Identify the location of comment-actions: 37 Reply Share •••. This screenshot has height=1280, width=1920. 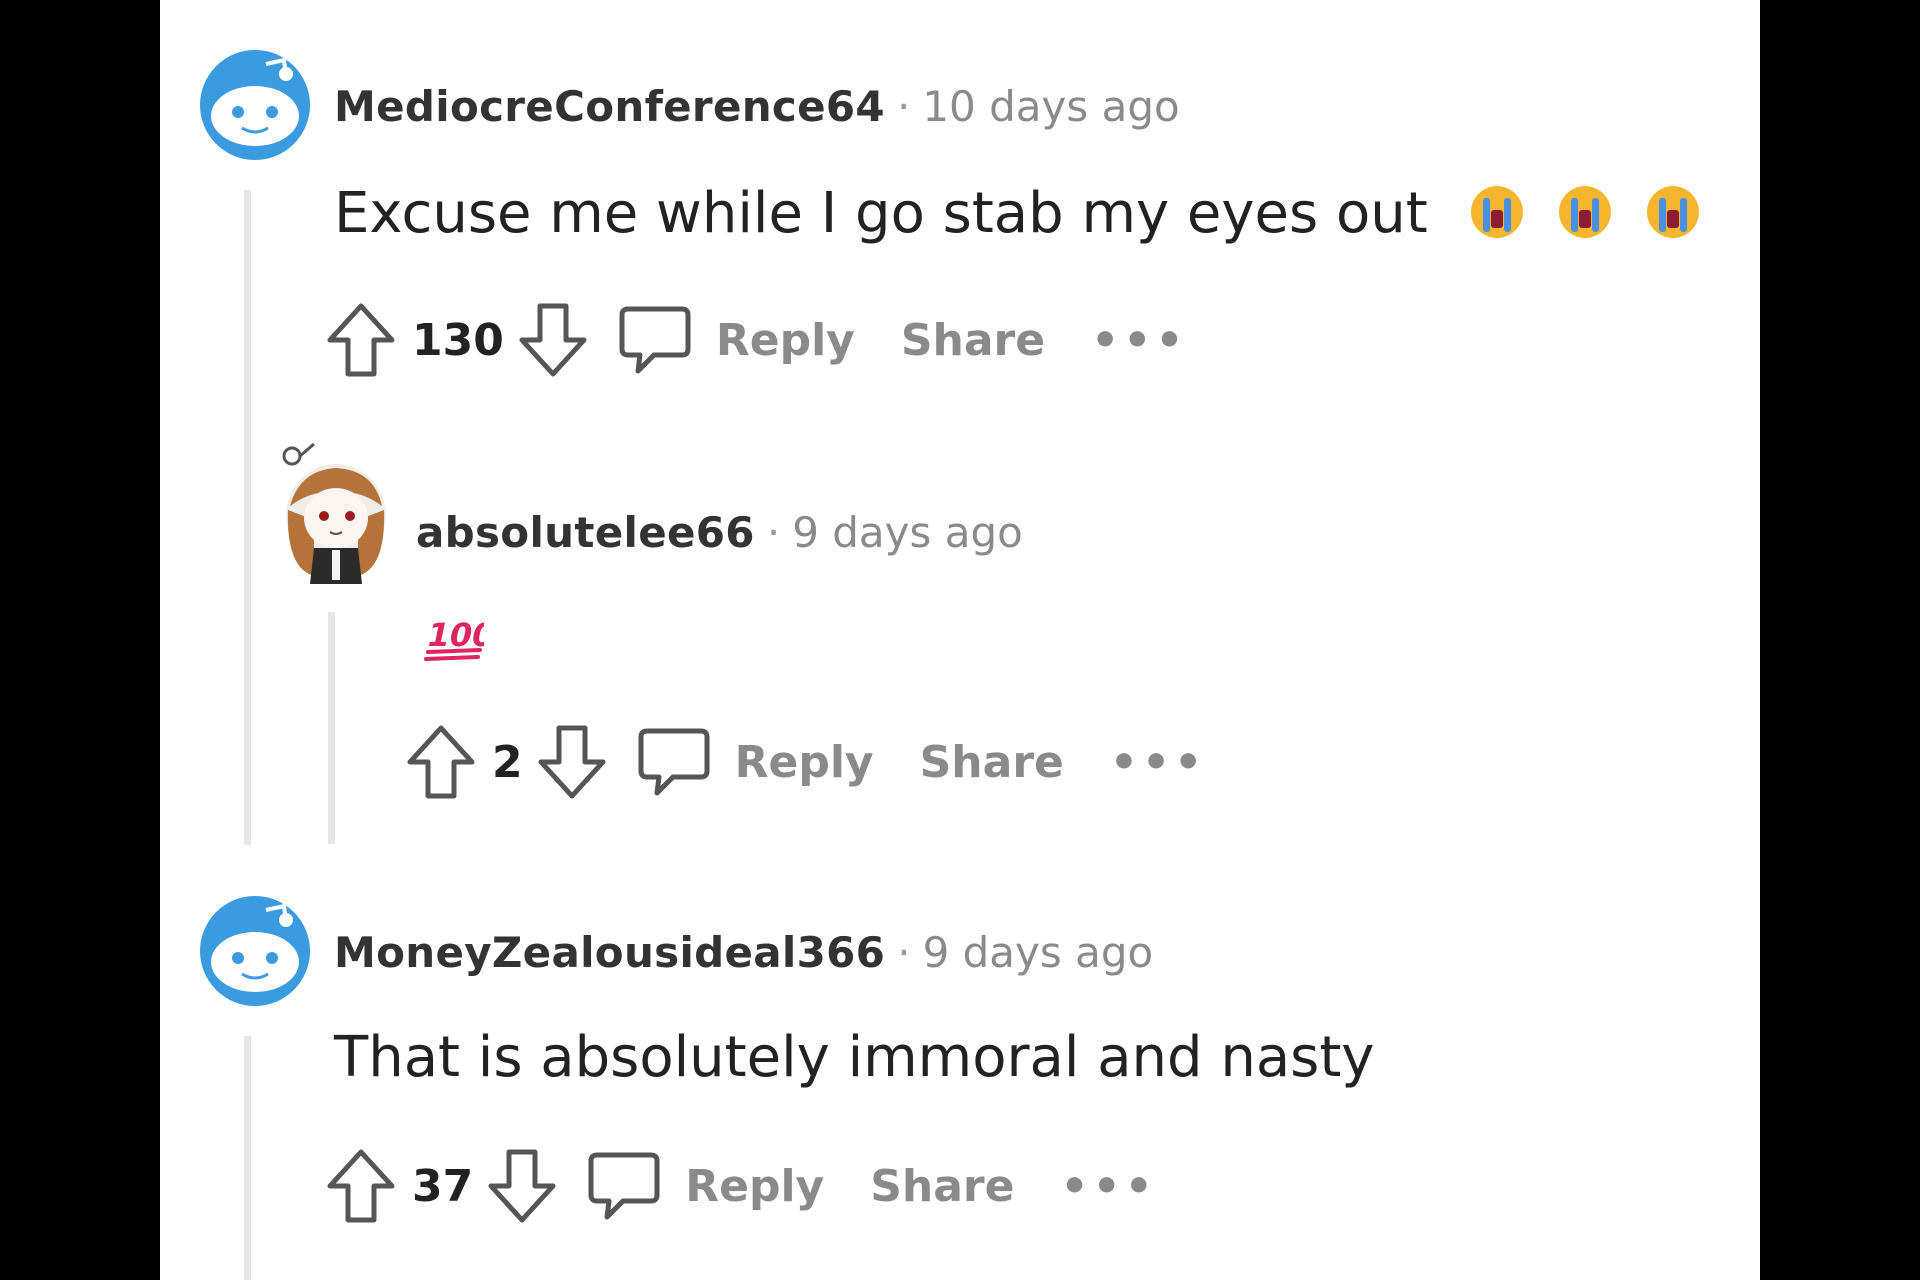
(741, 1186).